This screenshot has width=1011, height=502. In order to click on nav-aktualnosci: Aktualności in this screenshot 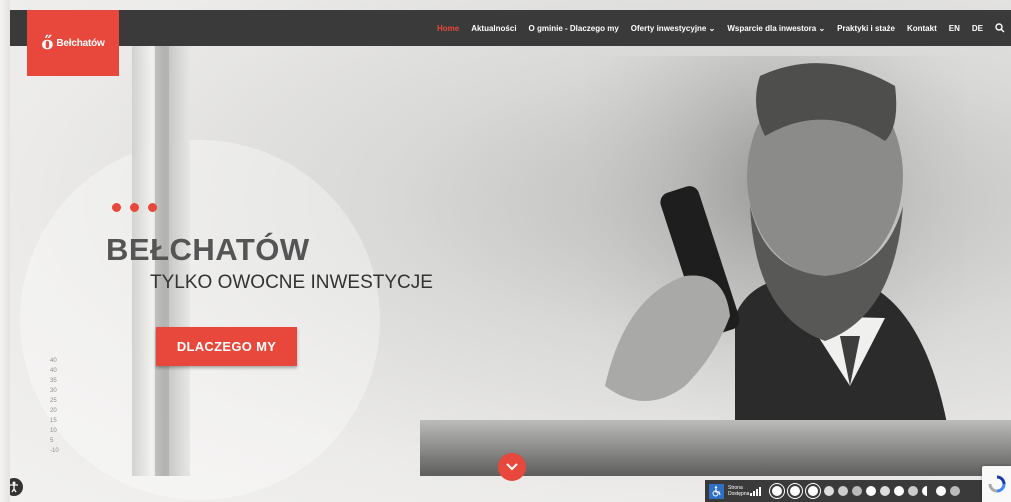, I will do `click(493, 28)`.